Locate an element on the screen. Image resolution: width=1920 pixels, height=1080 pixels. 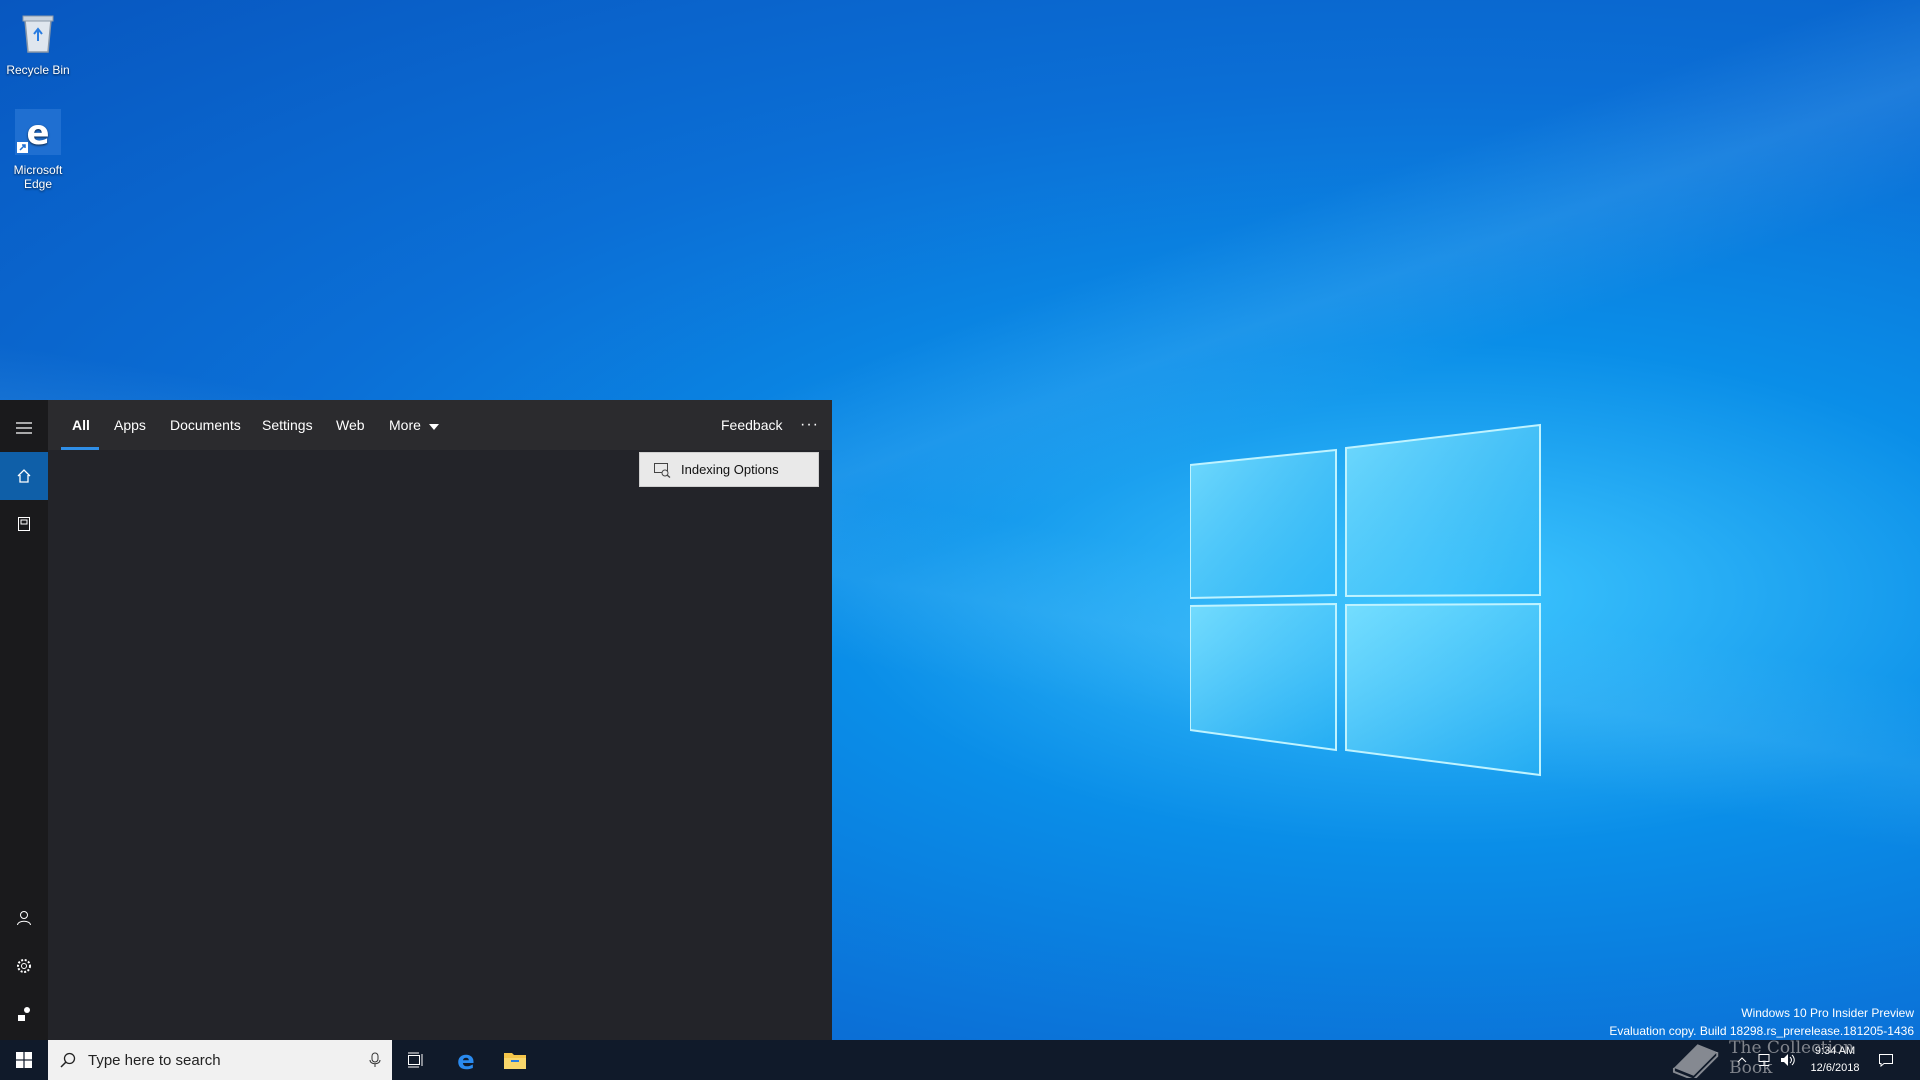
home-button is located at coordinates (24, 476).